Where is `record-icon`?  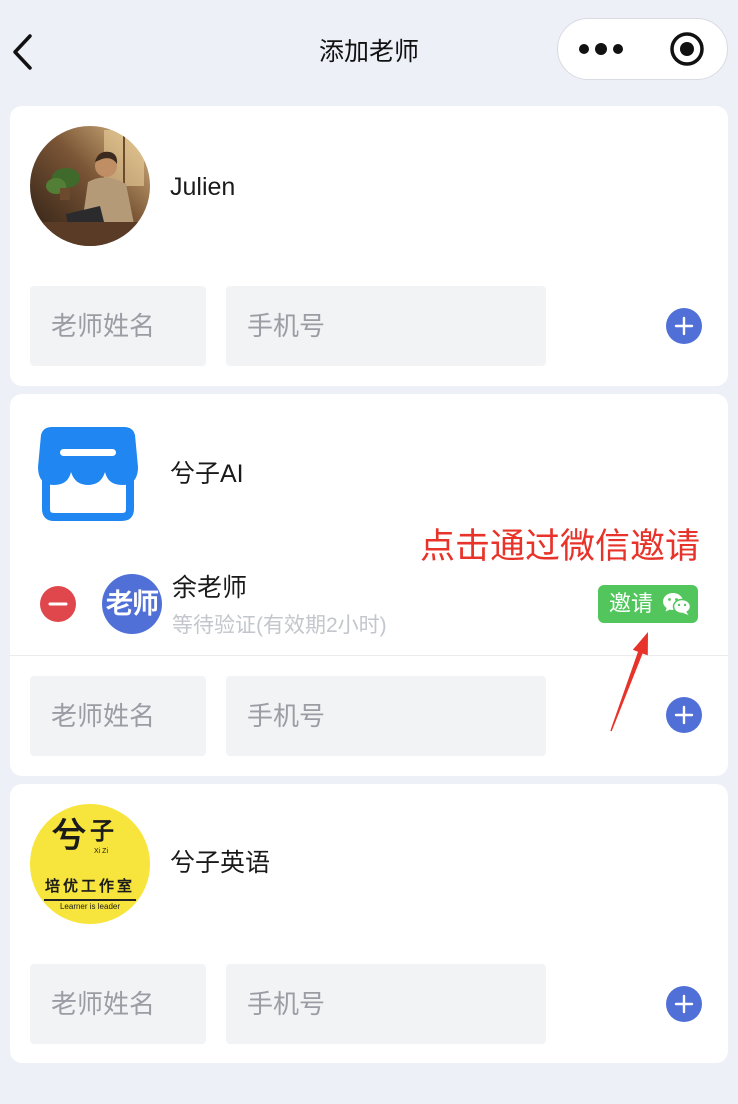 record-icon is located at coordinates (687, 48).